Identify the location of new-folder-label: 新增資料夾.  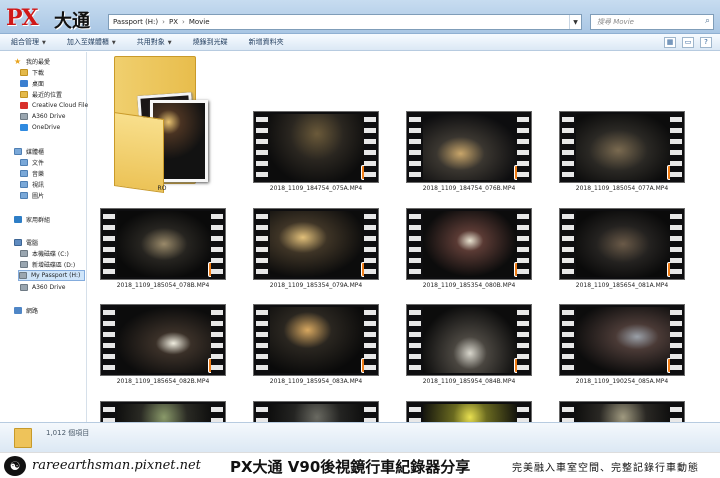
(266, 42).